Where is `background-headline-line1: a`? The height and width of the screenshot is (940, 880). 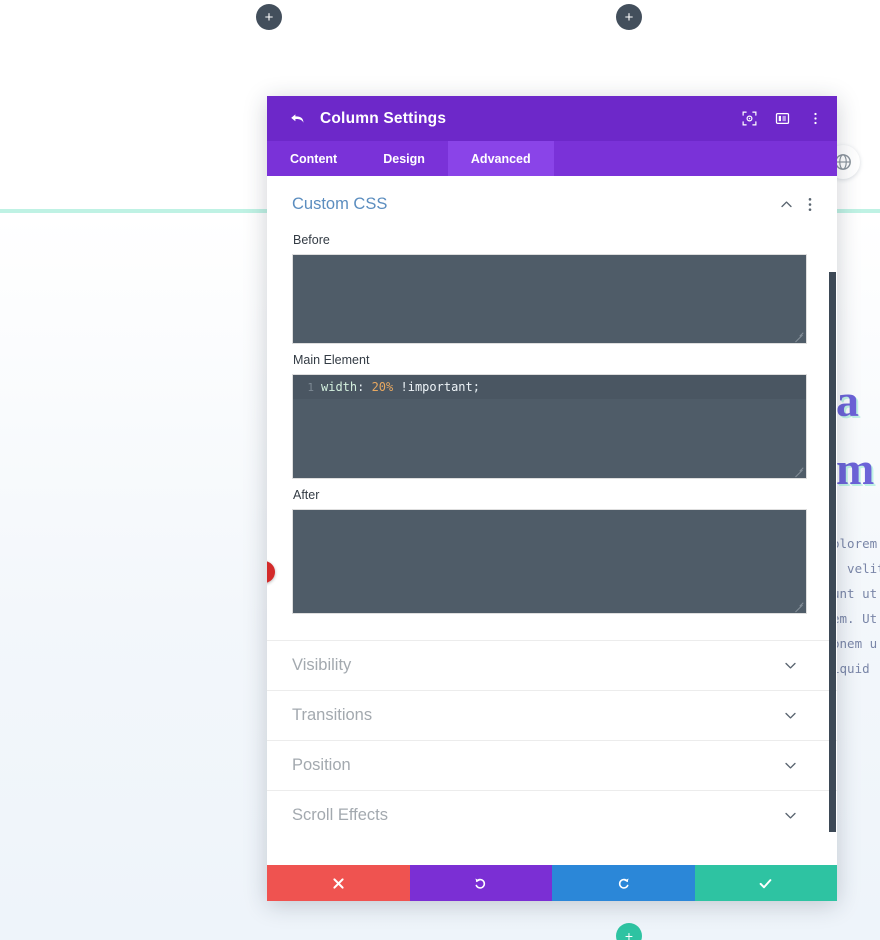
background-headline-line1: a is located at coordinates (847, 400).